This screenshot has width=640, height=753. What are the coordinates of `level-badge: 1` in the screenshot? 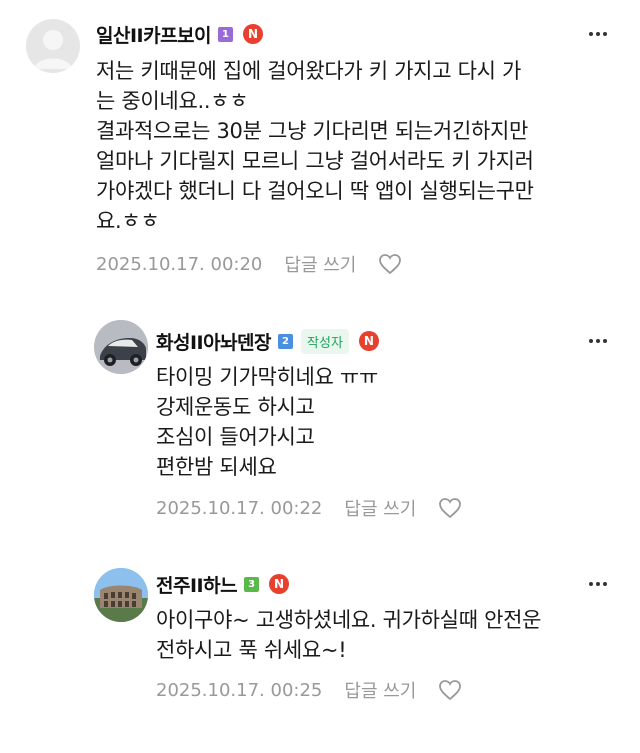 It's located at (226, 34).